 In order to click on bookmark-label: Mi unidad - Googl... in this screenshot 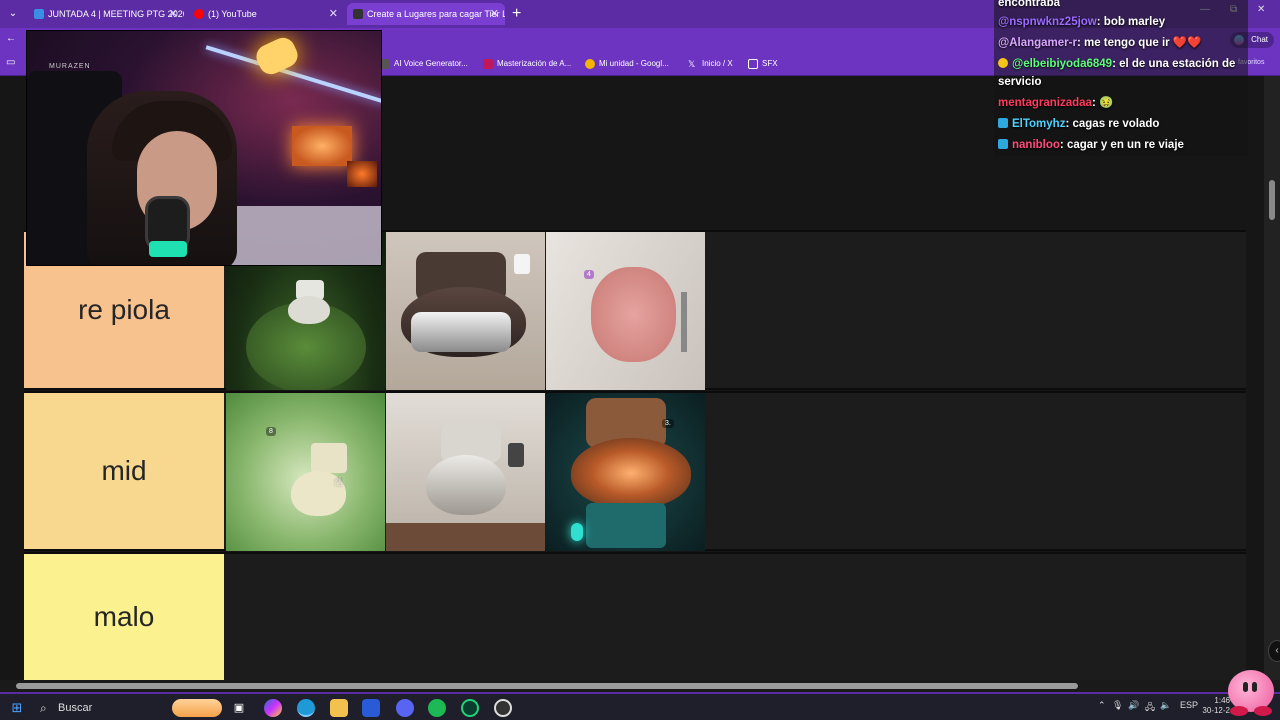, I will do `click(634, 63)`.